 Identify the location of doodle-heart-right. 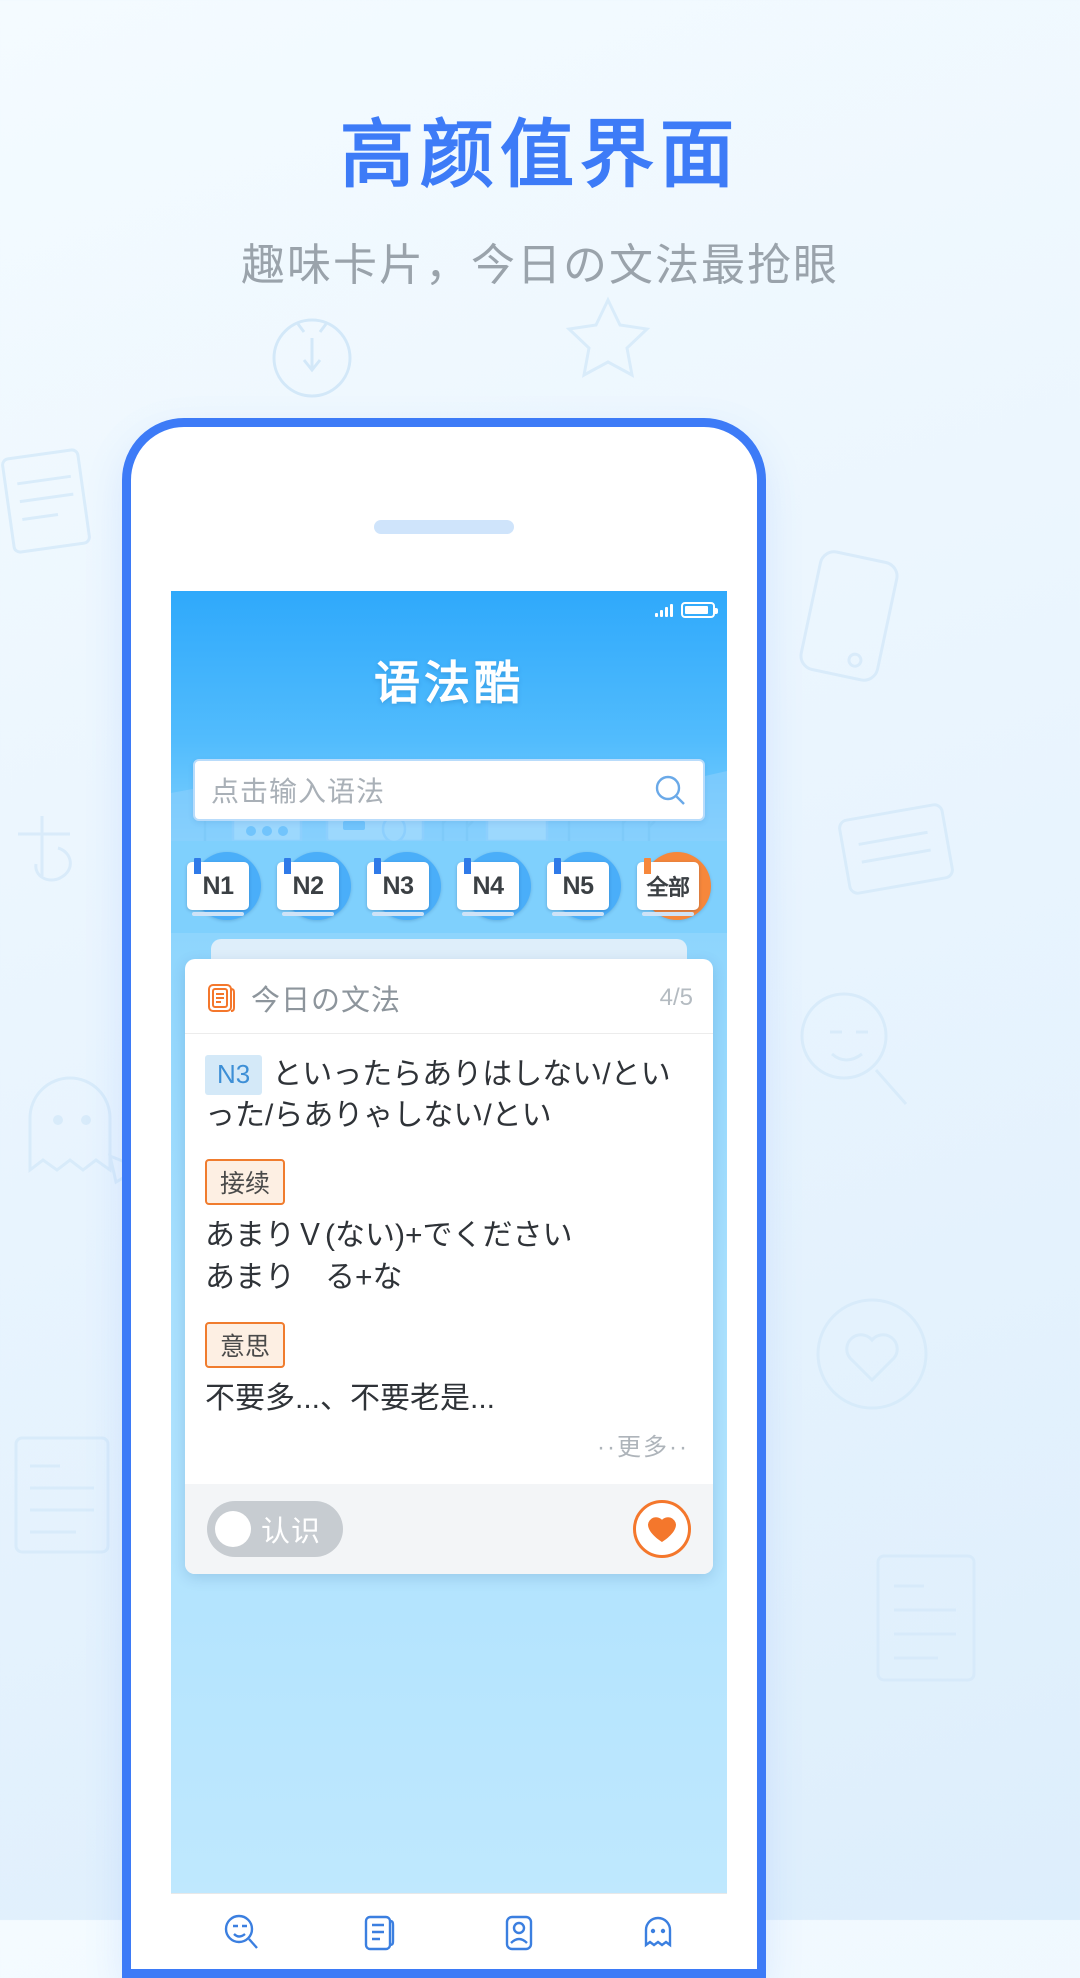
(875, 1355).